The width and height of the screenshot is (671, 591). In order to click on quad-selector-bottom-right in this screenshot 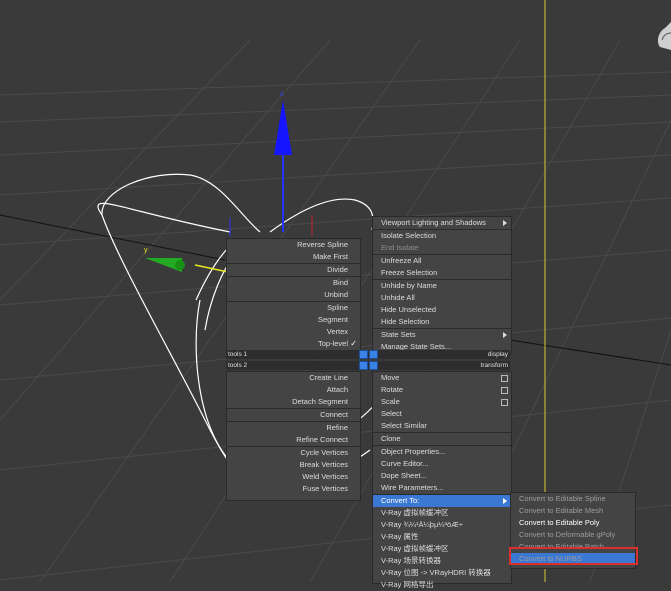, I will do `click(373, 365)`.